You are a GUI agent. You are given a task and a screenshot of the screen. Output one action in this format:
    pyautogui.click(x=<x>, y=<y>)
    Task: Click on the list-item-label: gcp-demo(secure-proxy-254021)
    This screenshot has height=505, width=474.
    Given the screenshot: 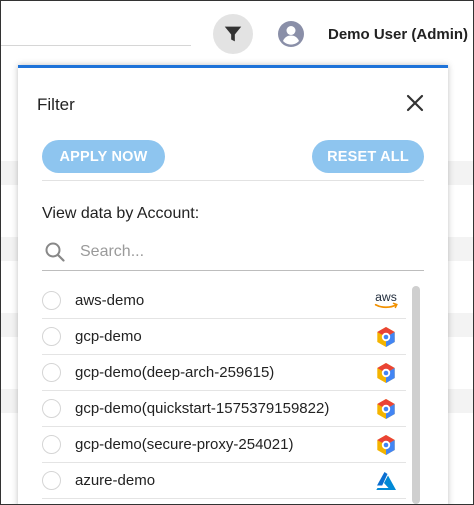 What is the action you would take?
    pyautogui.click(x=184, y=444)
    